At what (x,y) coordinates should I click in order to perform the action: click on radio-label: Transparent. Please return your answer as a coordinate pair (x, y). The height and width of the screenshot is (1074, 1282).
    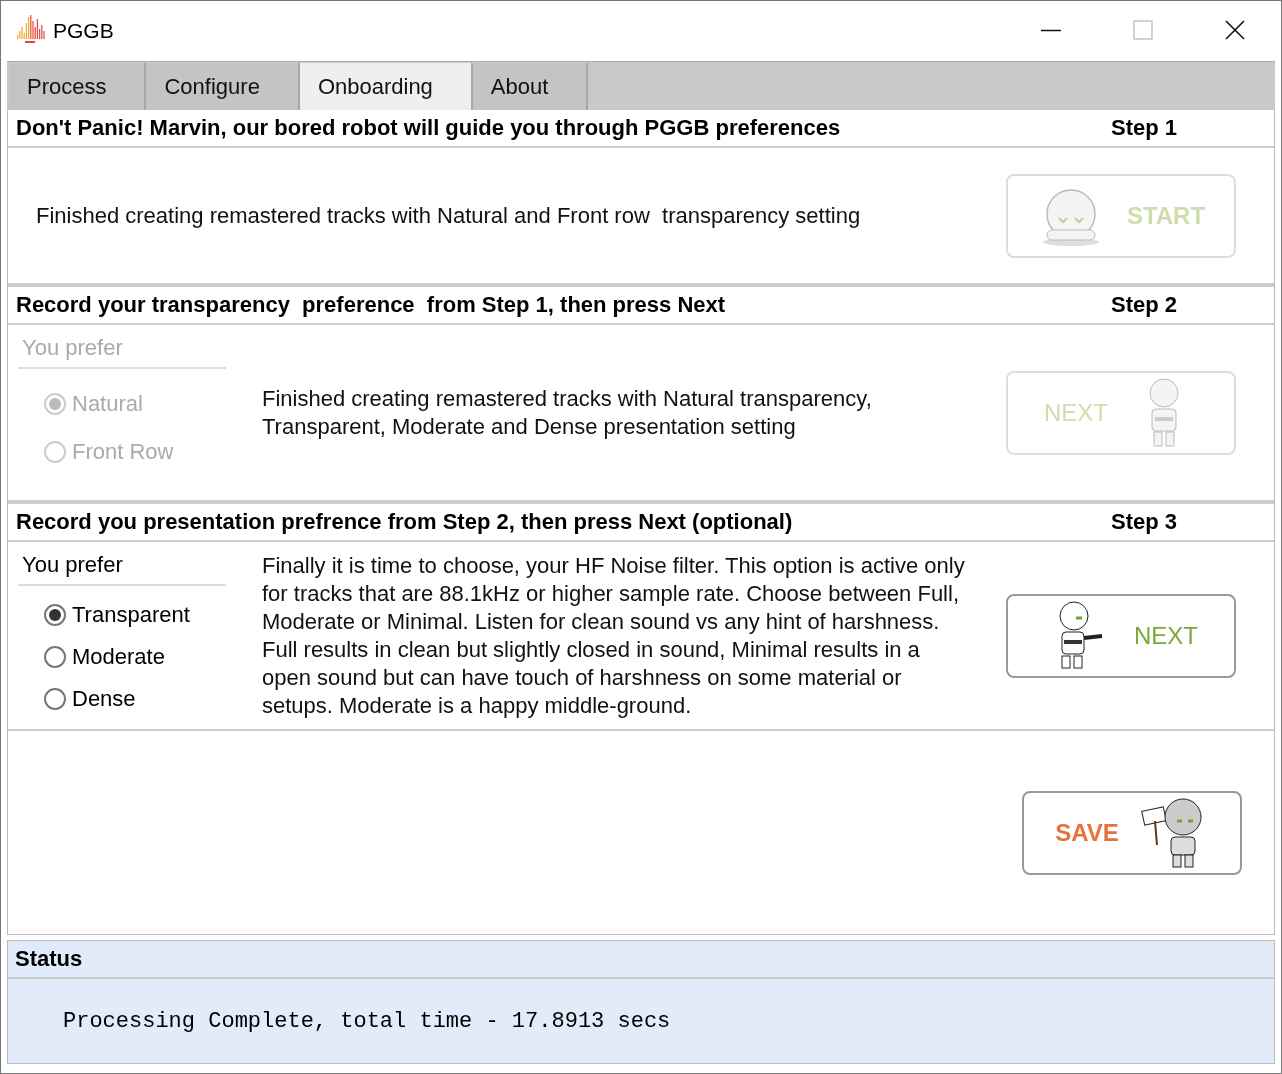
    Looking at the image, I should click on (131, 615).